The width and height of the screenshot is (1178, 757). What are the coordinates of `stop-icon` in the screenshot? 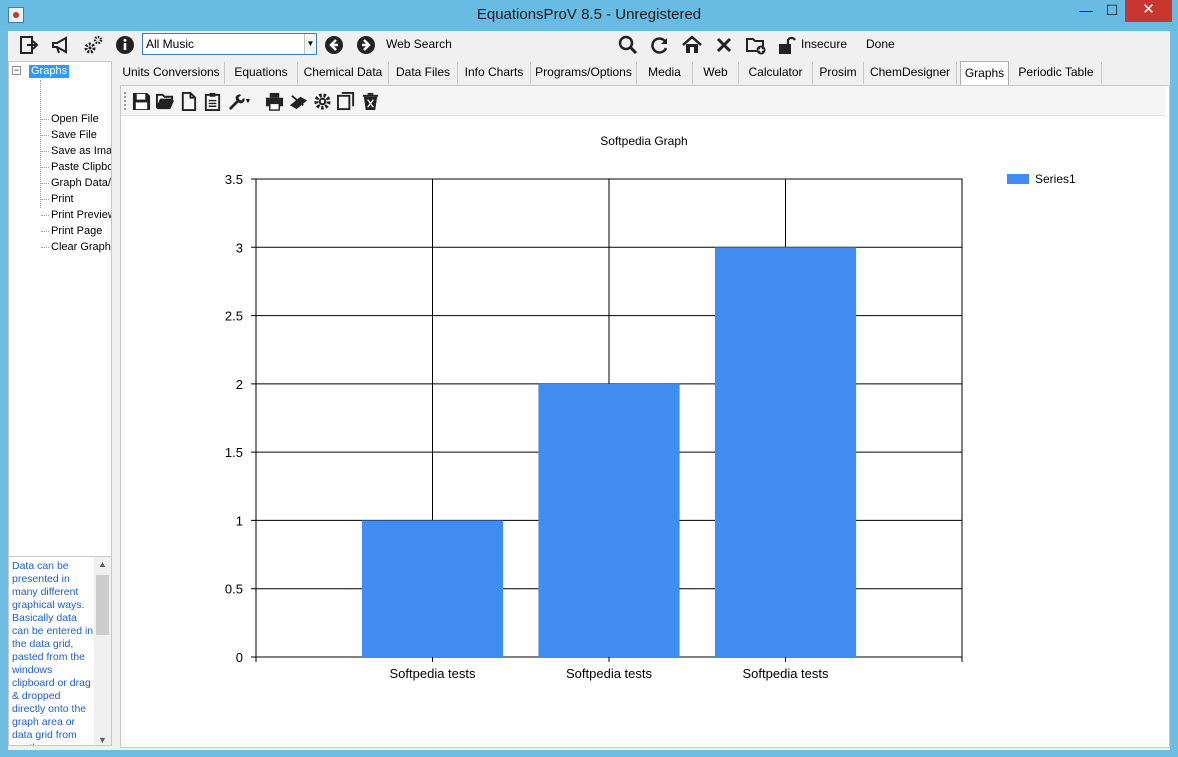 It's located at (724, 45).